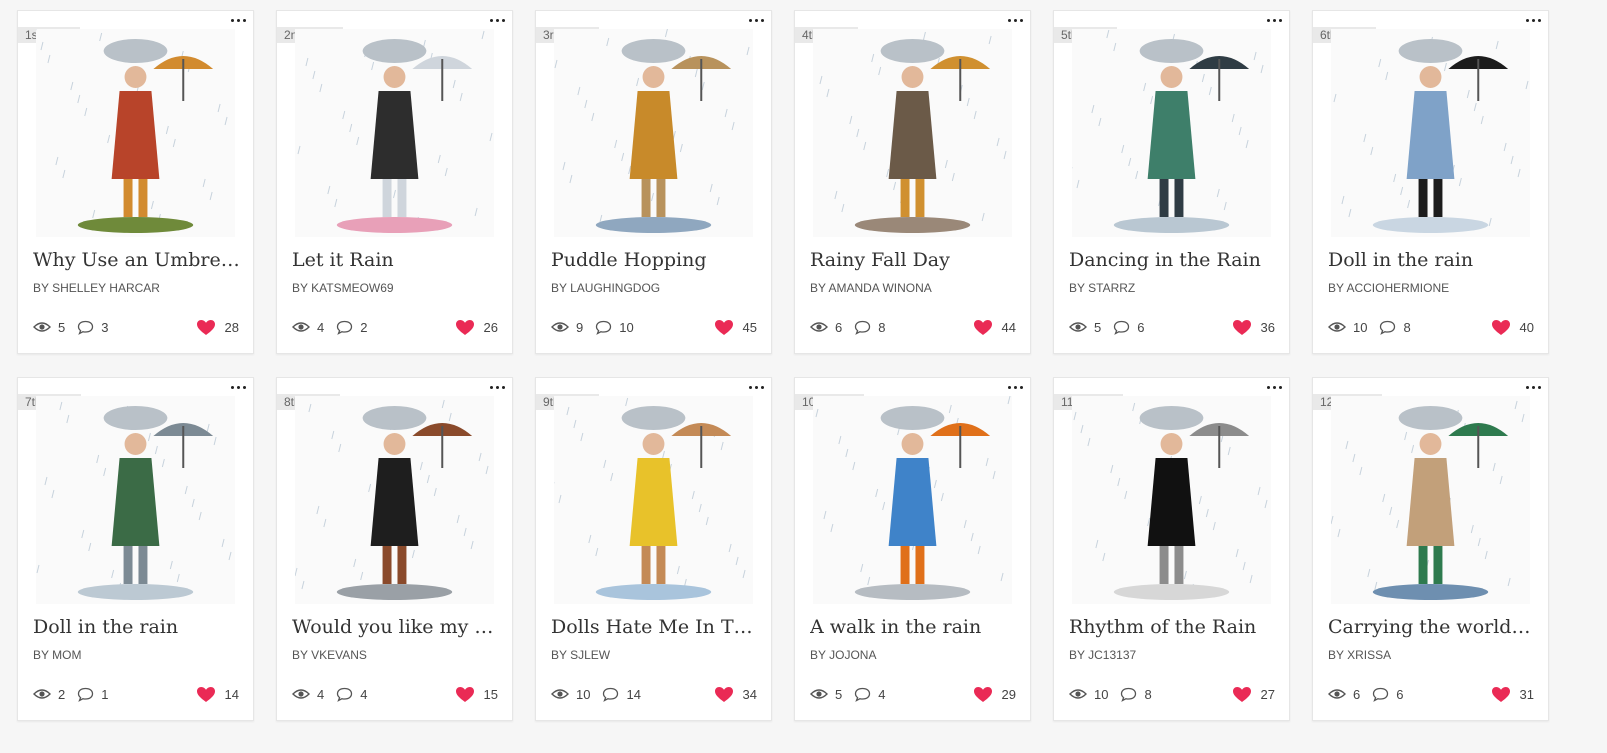 The width and height of the screenshot is (1607, 753). What do you see at coordinates (914, 260) in the screenshot?
I see `entry-title: Rainy Fall Day` at bounding box center [914, 260].